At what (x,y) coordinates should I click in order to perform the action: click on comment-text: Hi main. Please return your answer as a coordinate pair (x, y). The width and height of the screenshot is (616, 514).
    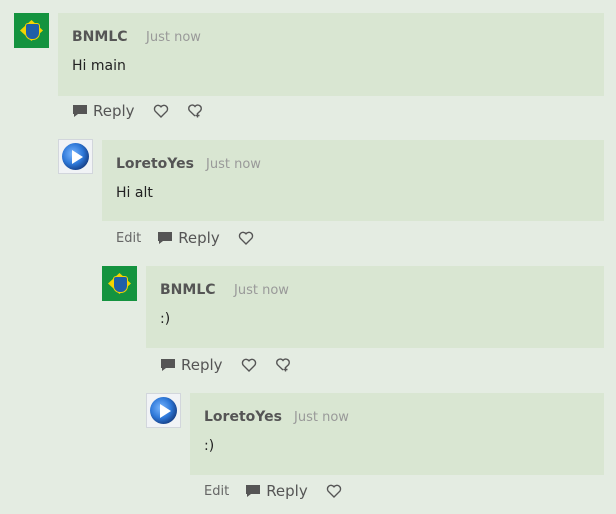
    Looking at the image, I should click on (99, 66).